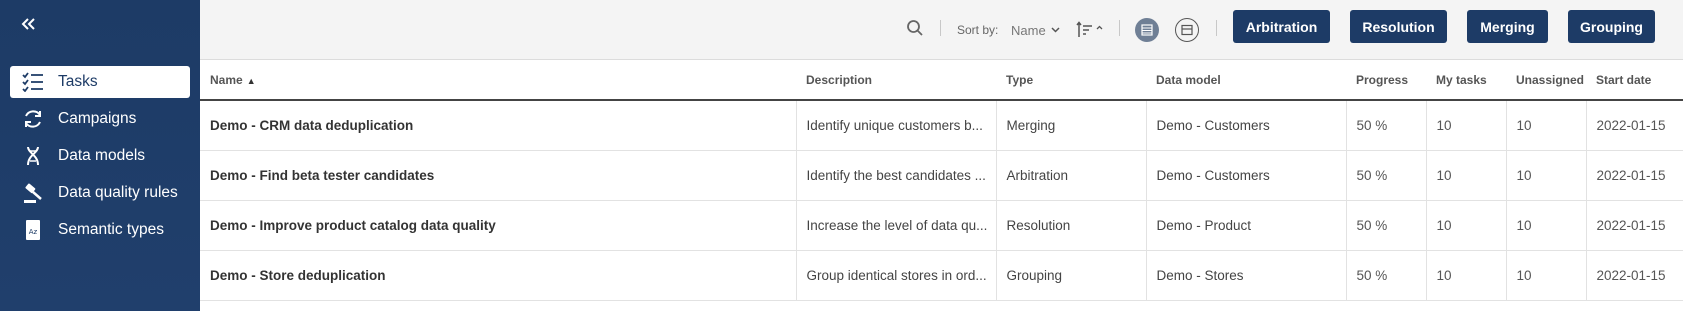  What do you see at coordinates (251, 80) in the screenshot?
I see `sort-up-icon: ▲` at bounding box center [251, 80].